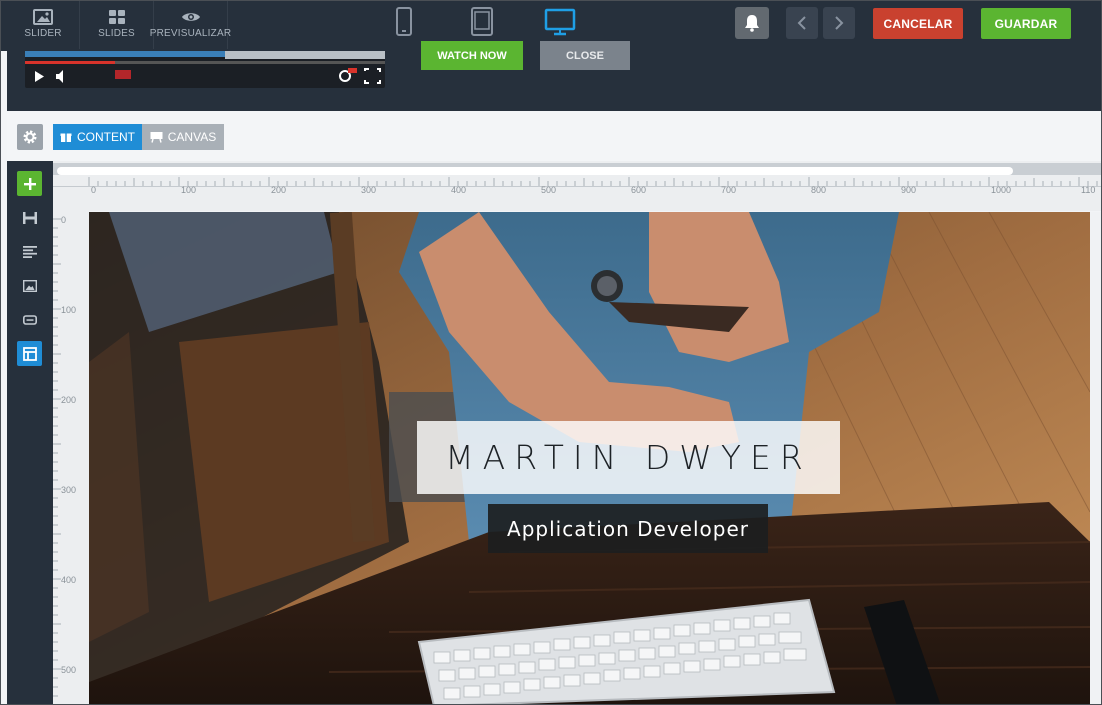 The width and height of the screenshot is (1102, 705). I want to click on paragraph-icon, so click(29, 251).